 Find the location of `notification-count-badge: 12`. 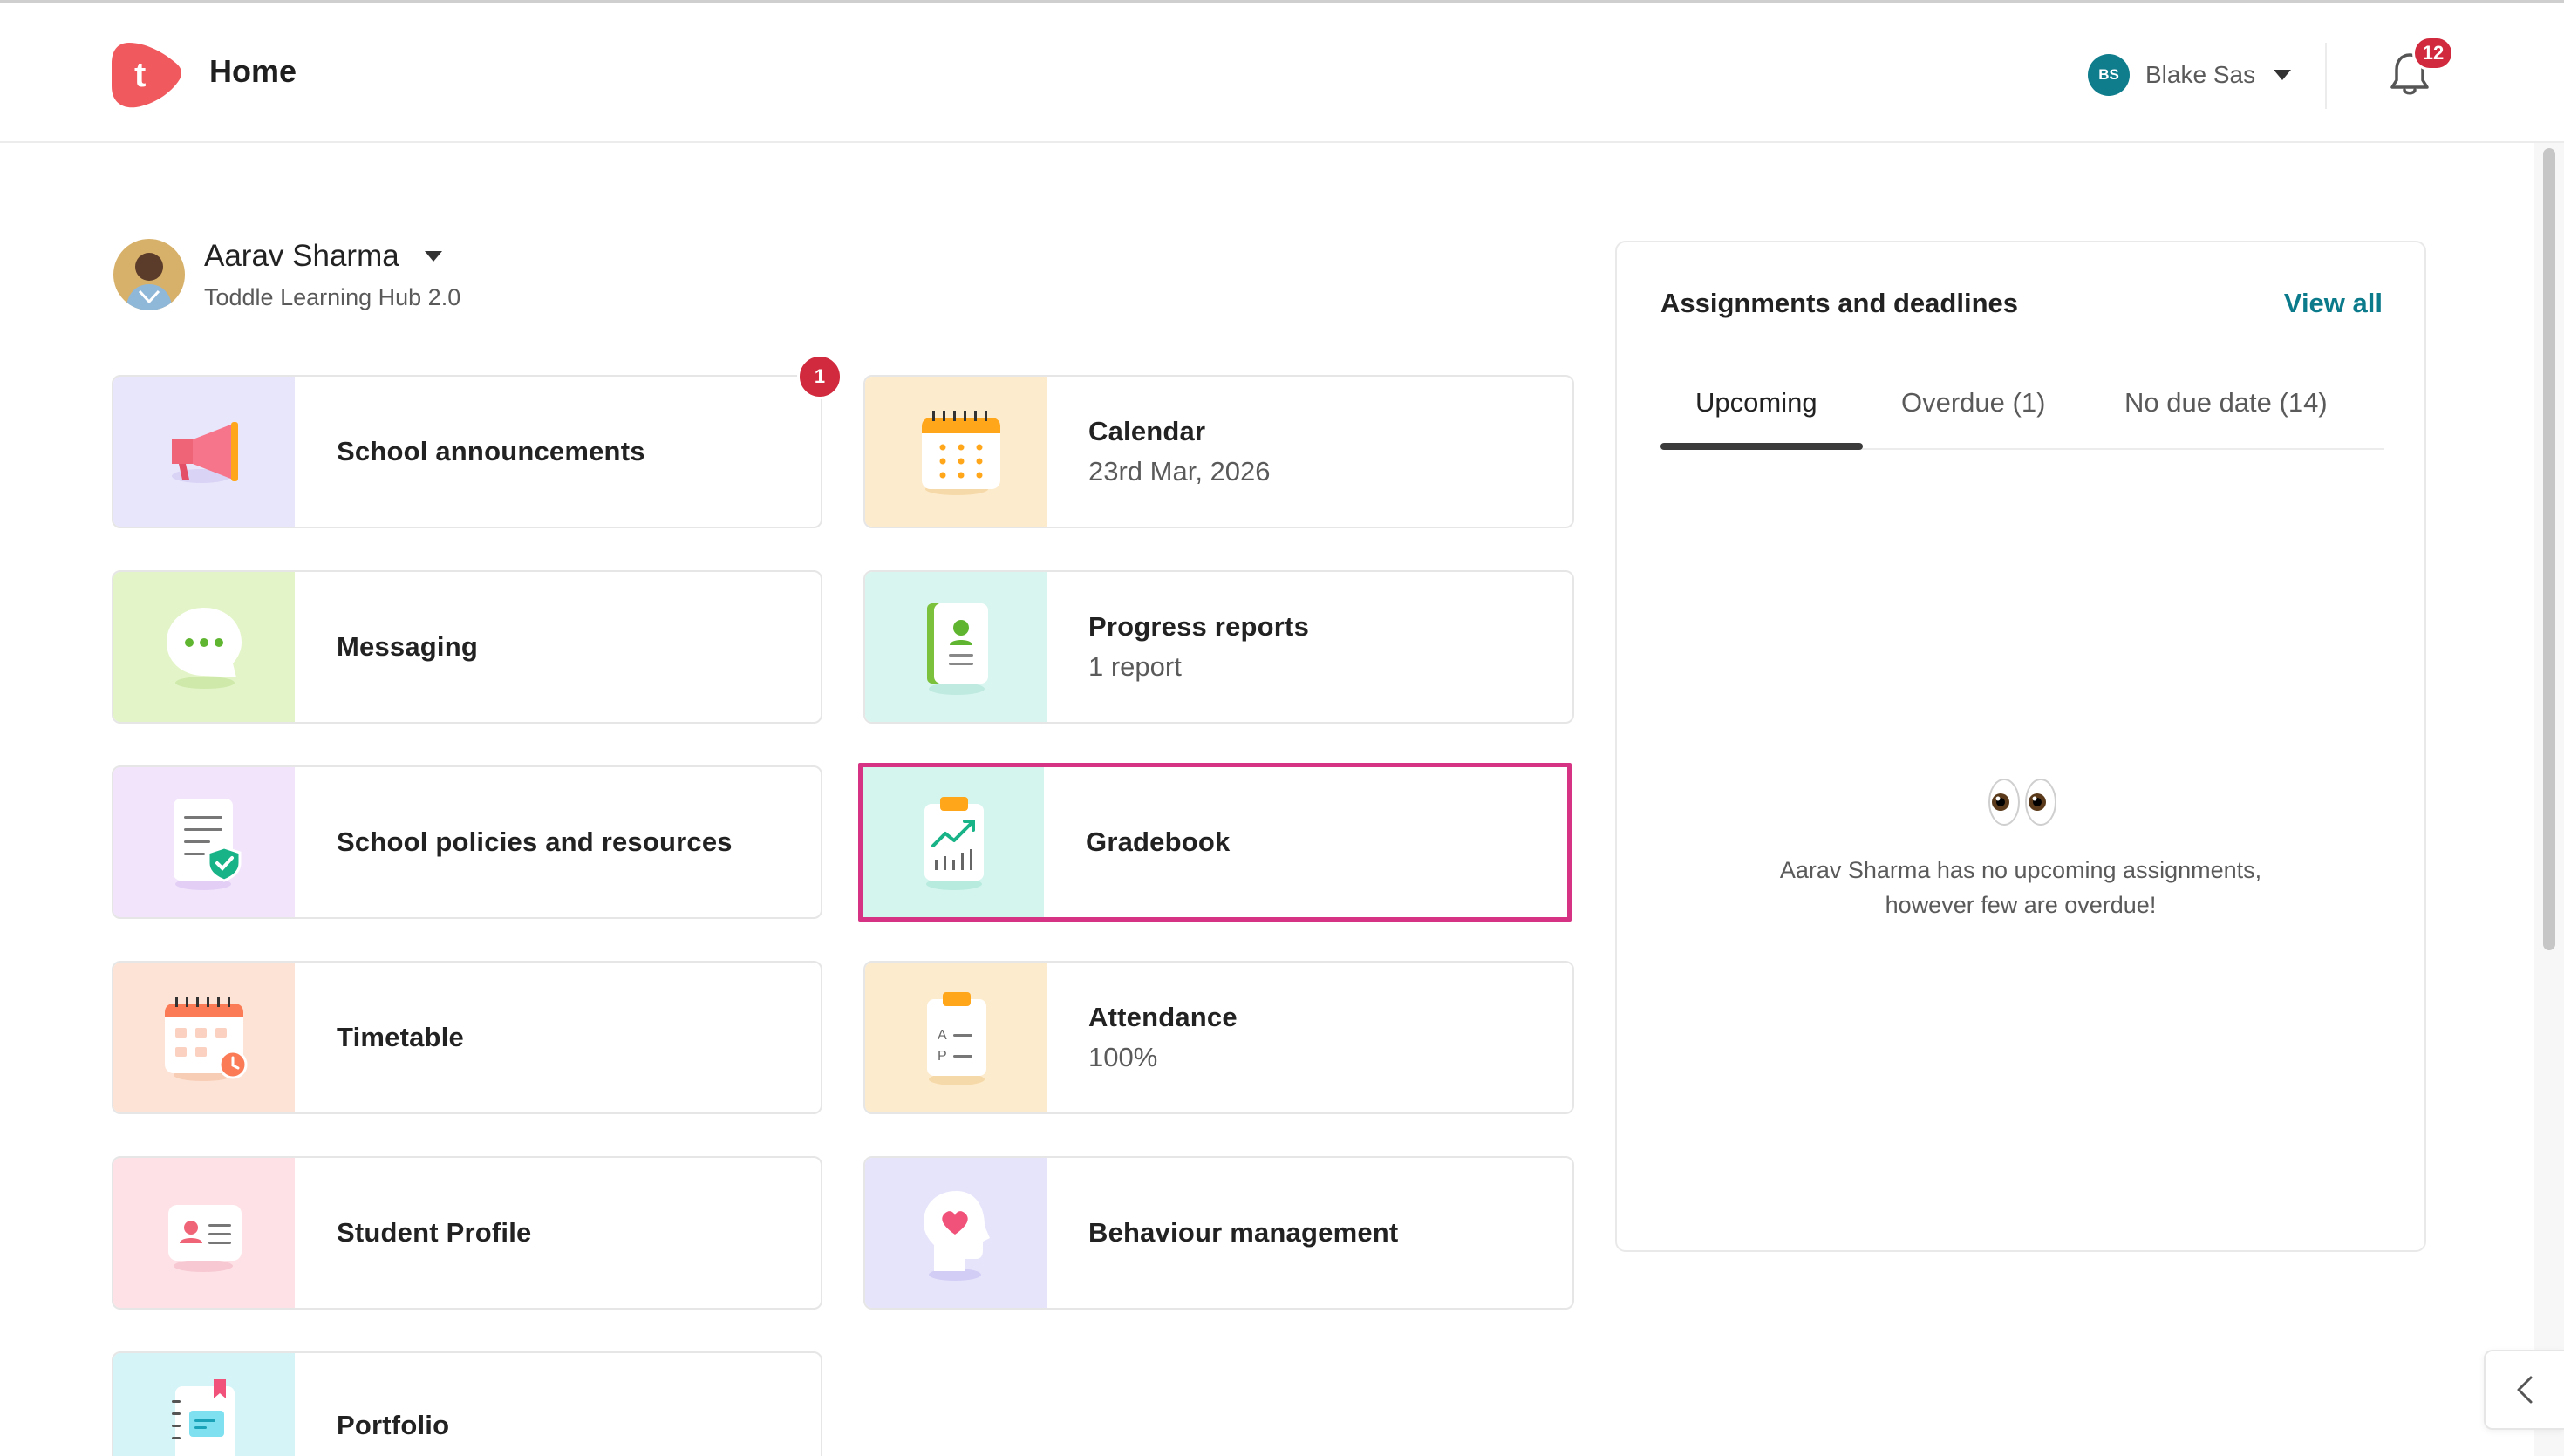

notification-count-badge: 12 is located at coordinates (2433, 53).